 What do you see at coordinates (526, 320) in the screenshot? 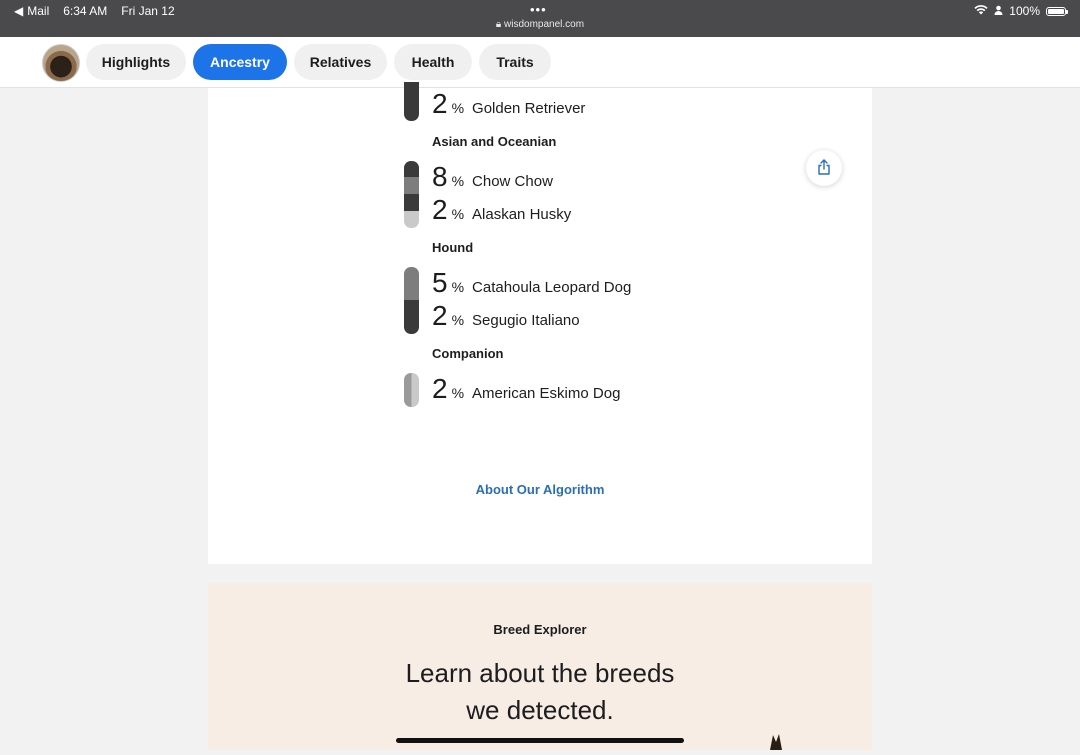
I see `breed-name: Segugio Italiano` at bounding box center [526, 320].